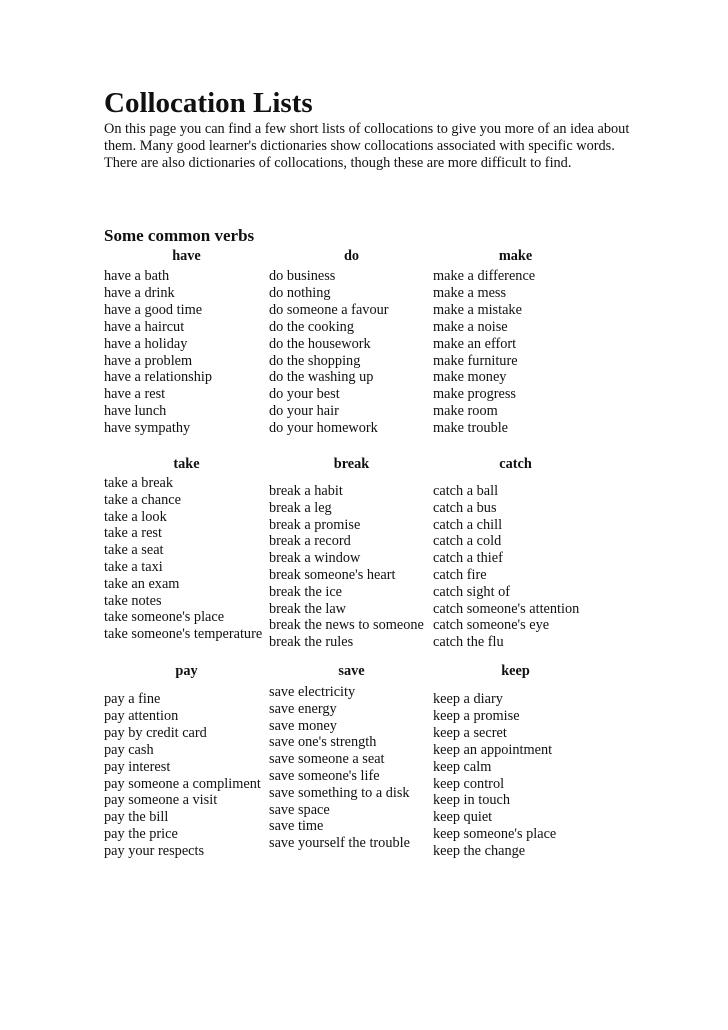 The height and width of the screenshot is (1030, 728). What do you see at coordinates (470, 732) in the screenshot?
I see `collocation-item: keep a secret` at bounding box center [470, 732].